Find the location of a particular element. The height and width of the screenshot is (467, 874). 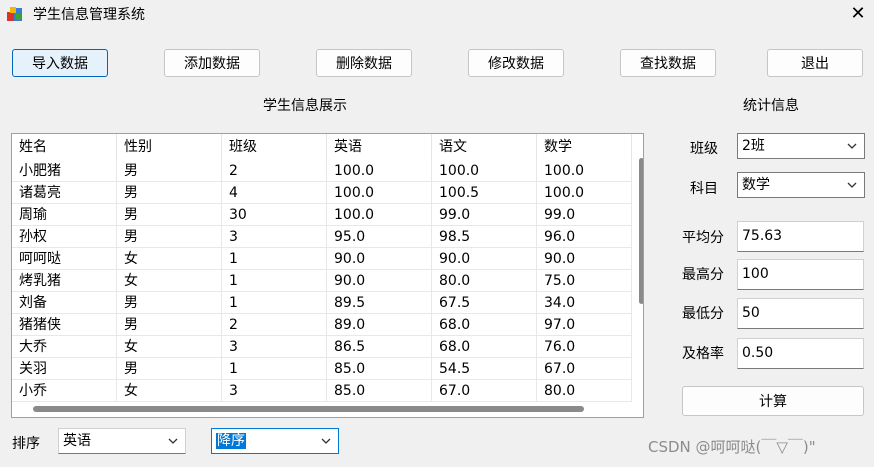

table-row: 关羽男 1 85.0 54.5 67.0 is located at coordinates (322, 369).